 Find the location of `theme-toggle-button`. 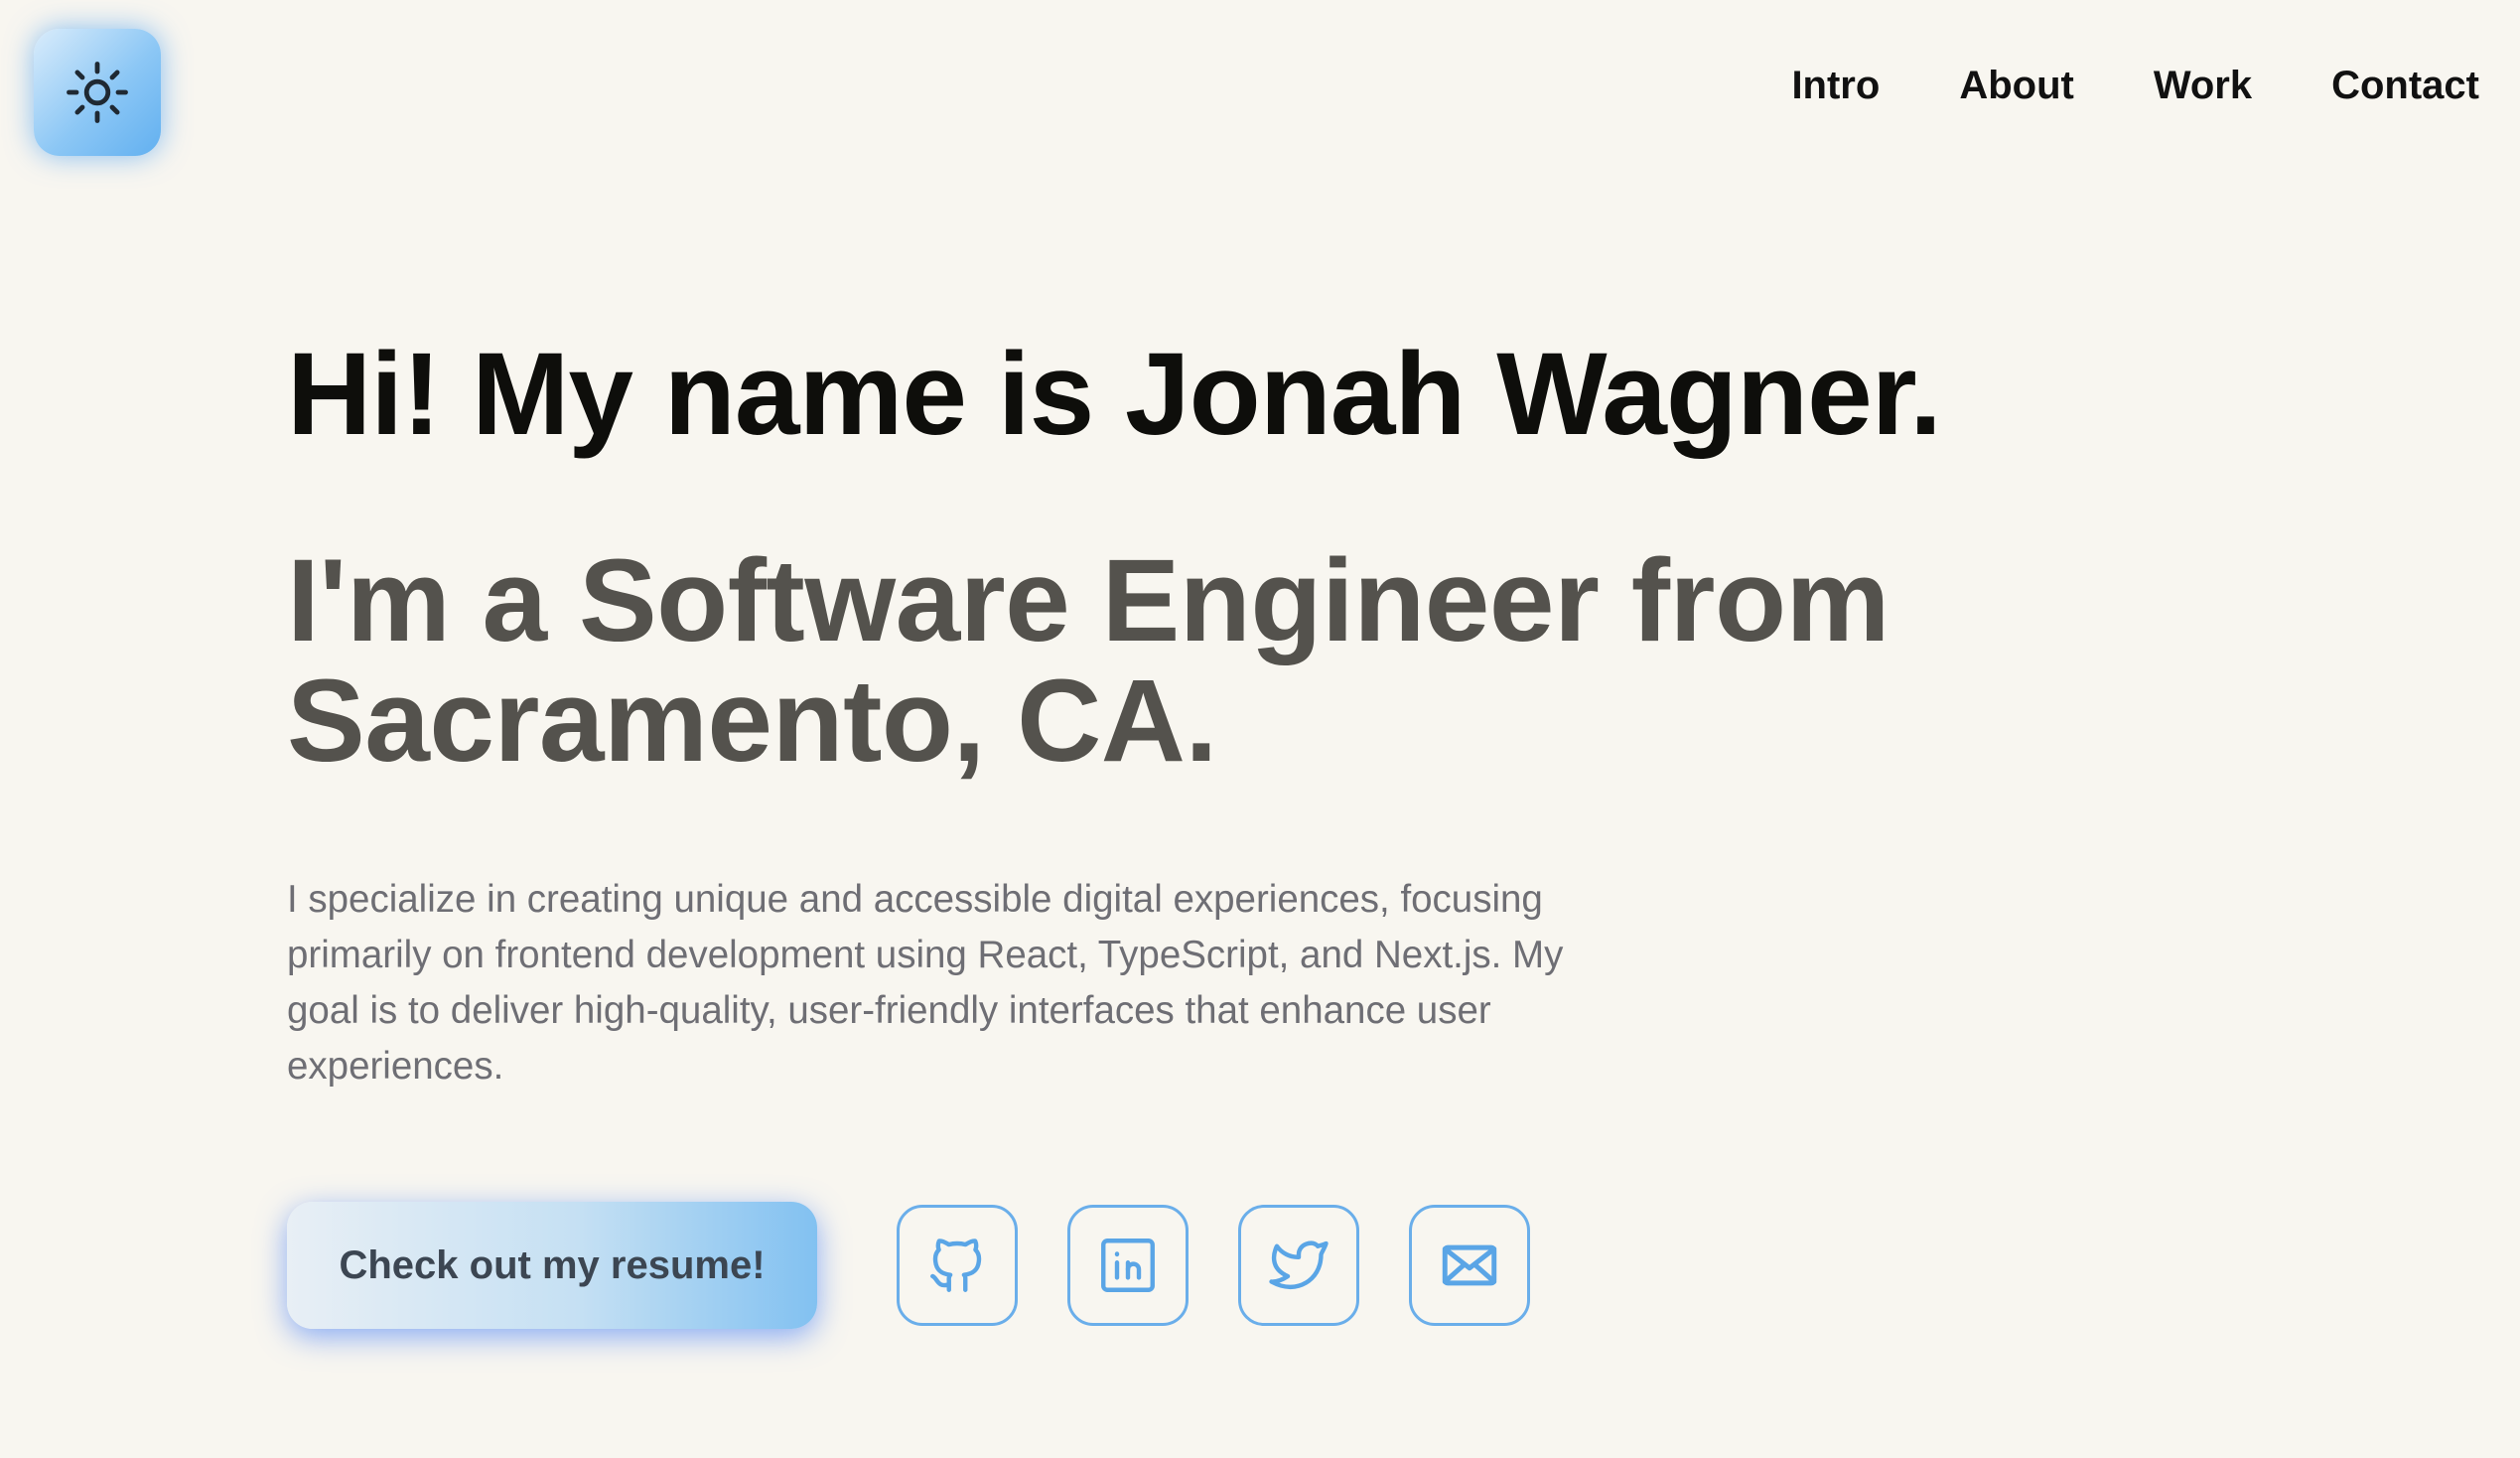

theme-toggle-button is located at coordinates (97, 92).